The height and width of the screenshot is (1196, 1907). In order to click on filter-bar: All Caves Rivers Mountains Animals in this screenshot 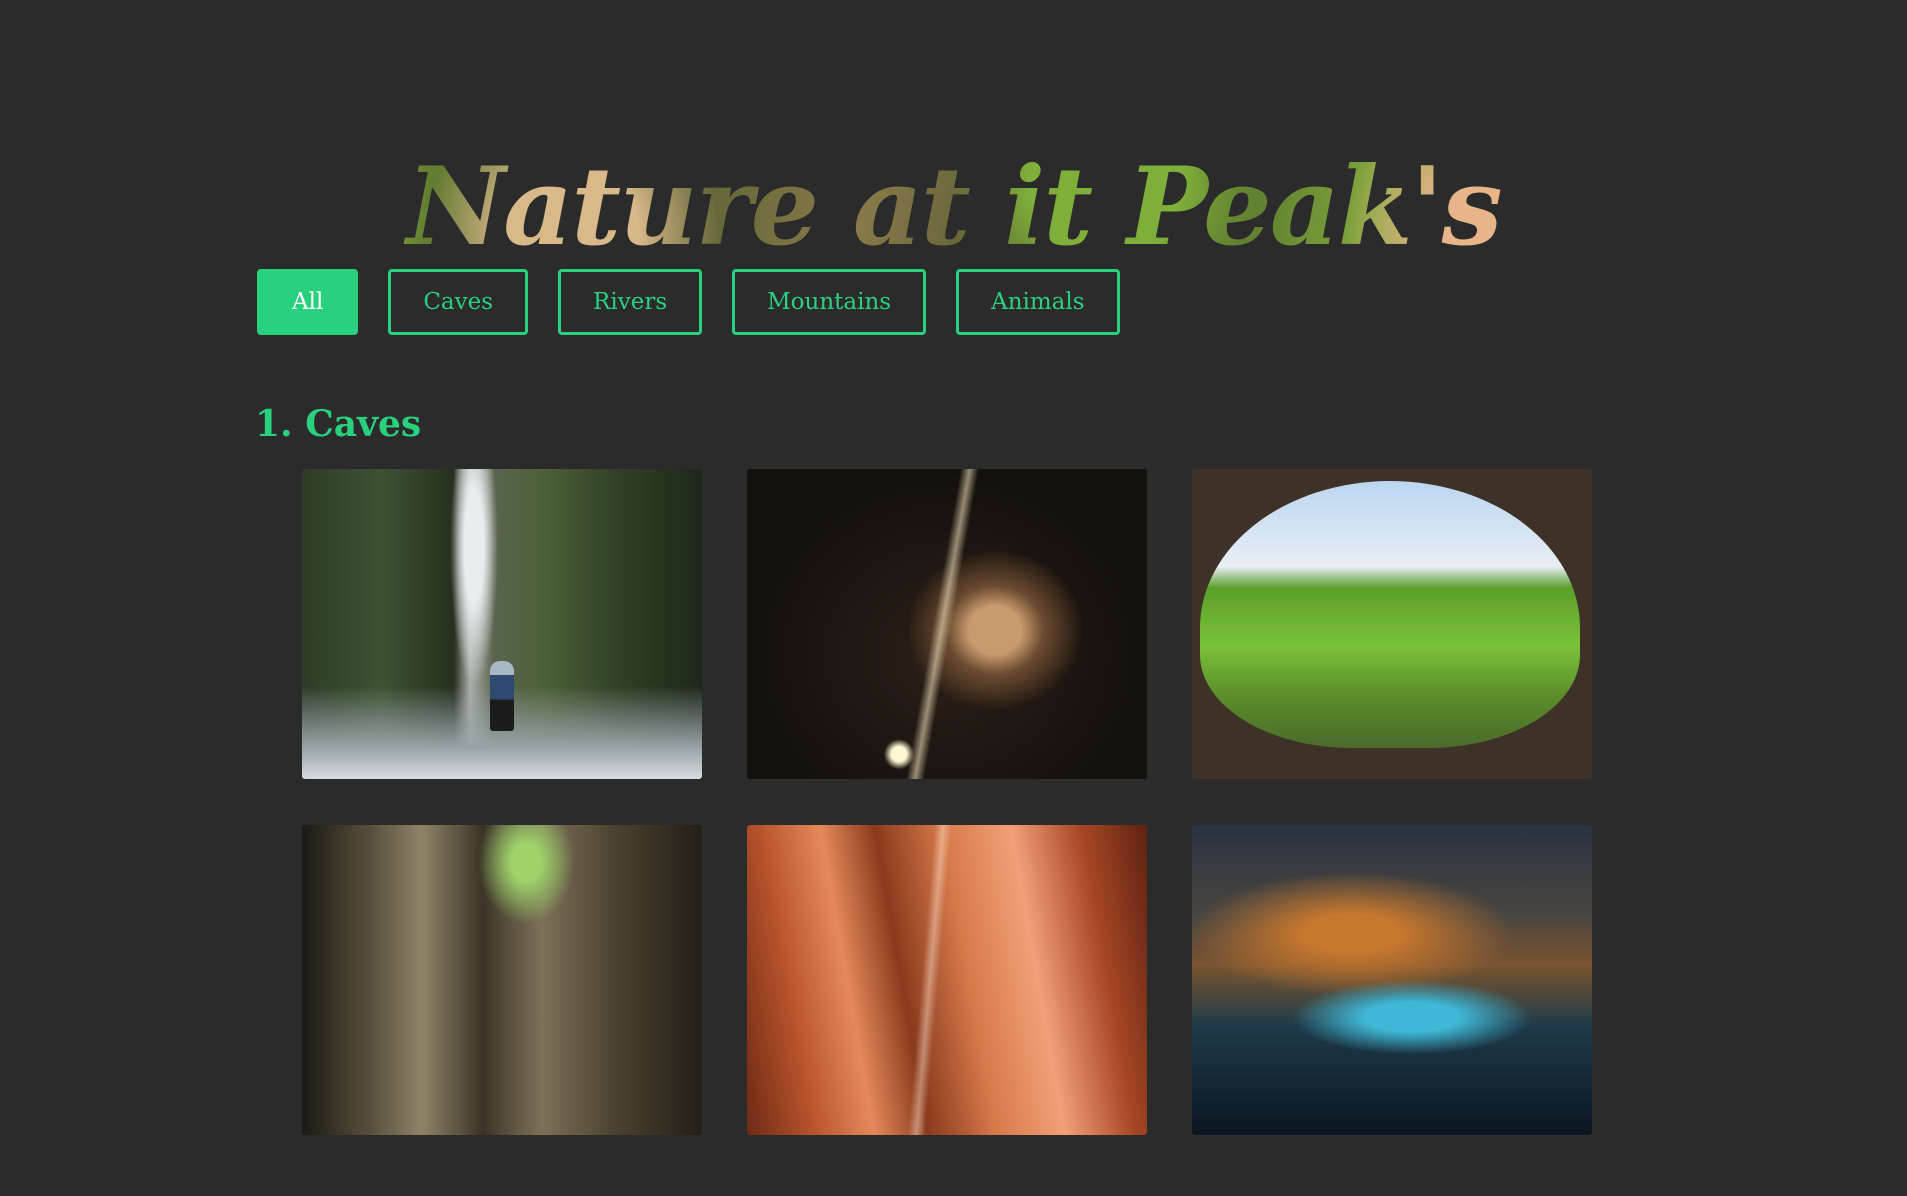, I will do `click(688, 302)`.